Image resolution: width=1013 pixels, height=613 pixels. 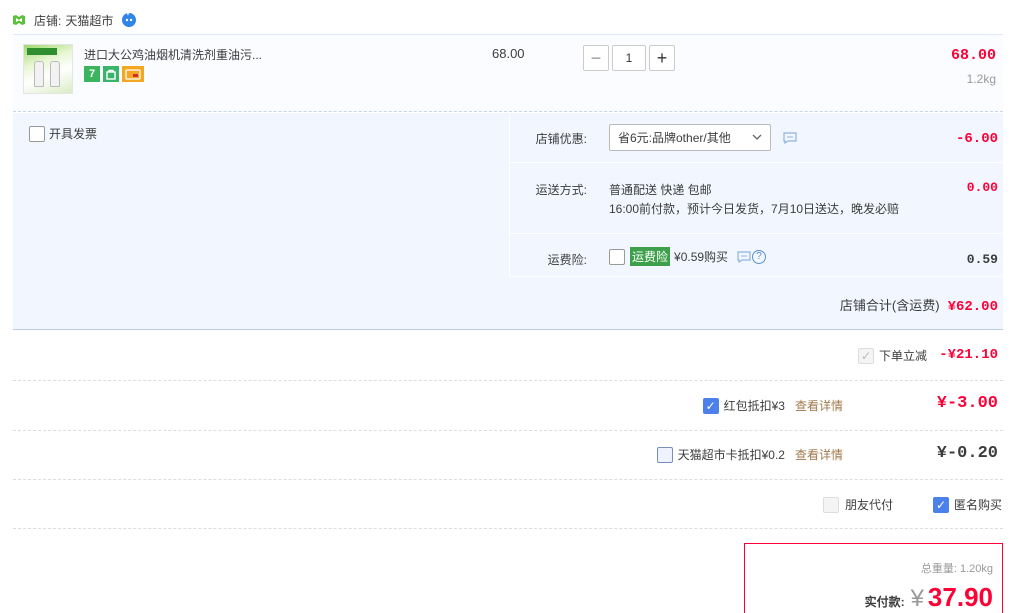 I want to click on product-badges: 7, so click(x=114, y=74).